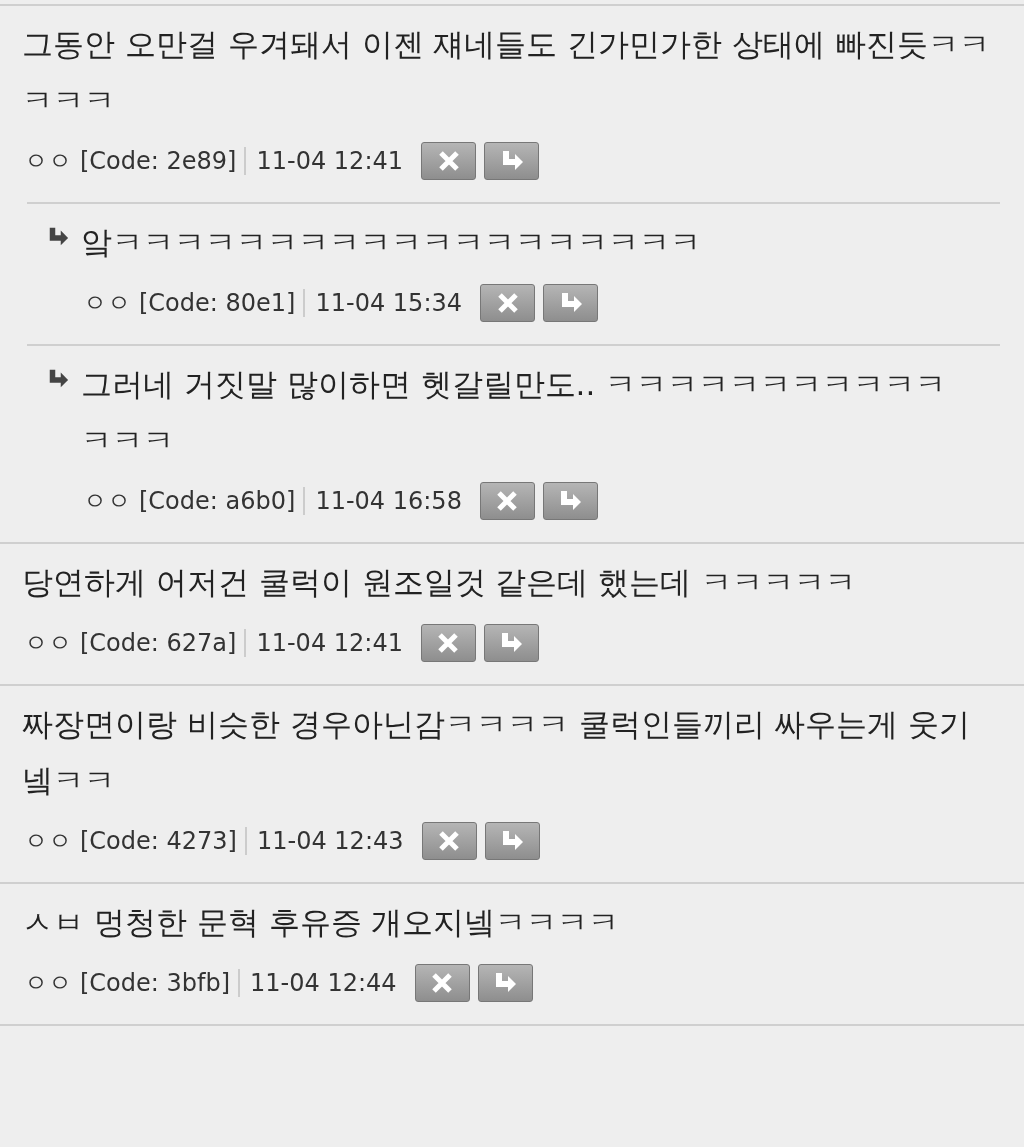 The image size is (1024, 1147). I want to click on user-code: [Code: a6b0], so click(222, 501).